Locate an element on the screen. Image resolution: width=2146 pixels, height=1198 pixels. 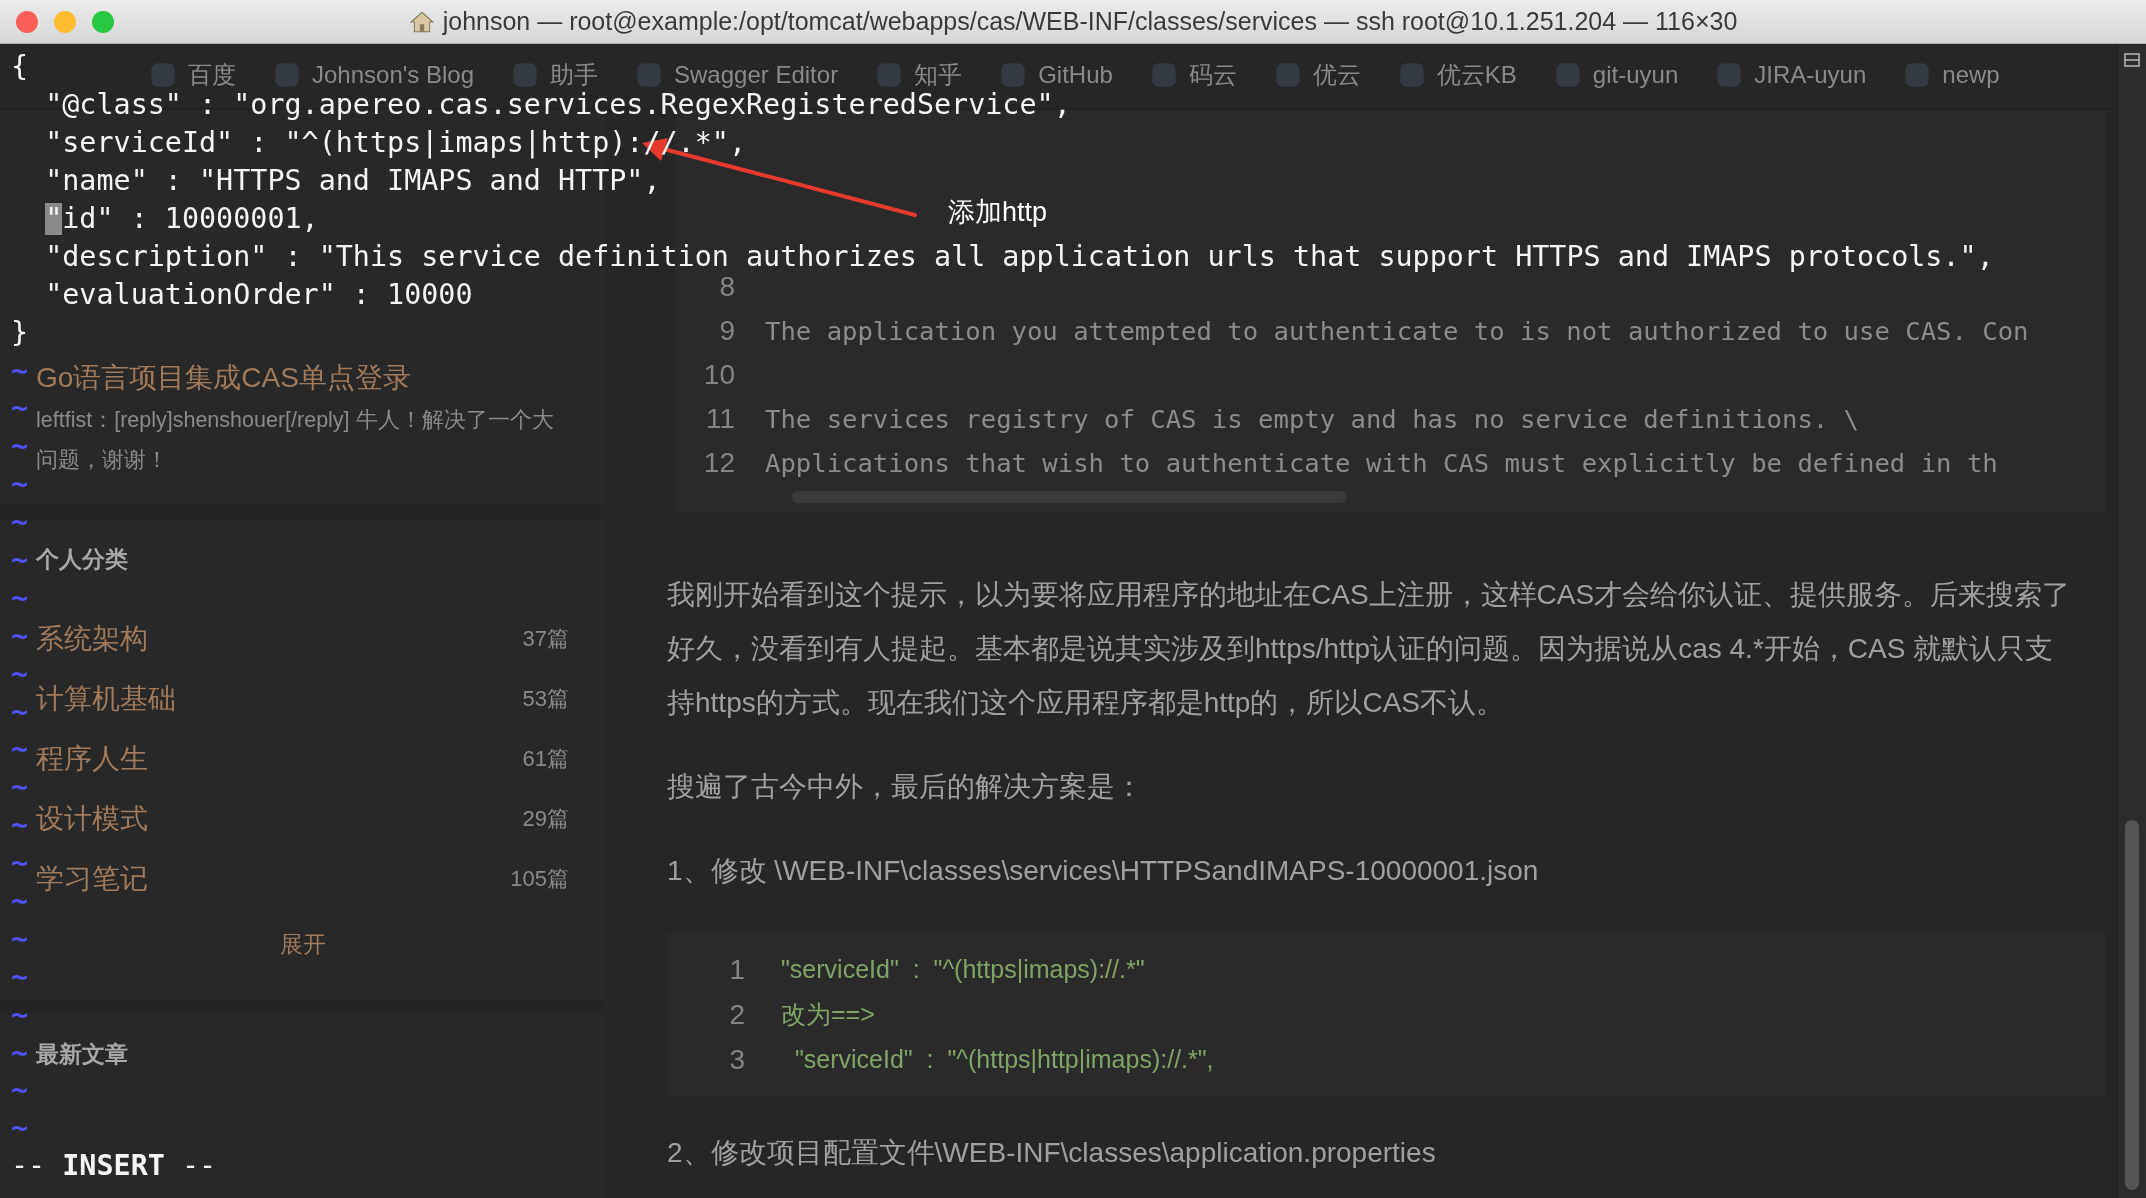
category-count: 37篇 is located at coordinates (545, 639).